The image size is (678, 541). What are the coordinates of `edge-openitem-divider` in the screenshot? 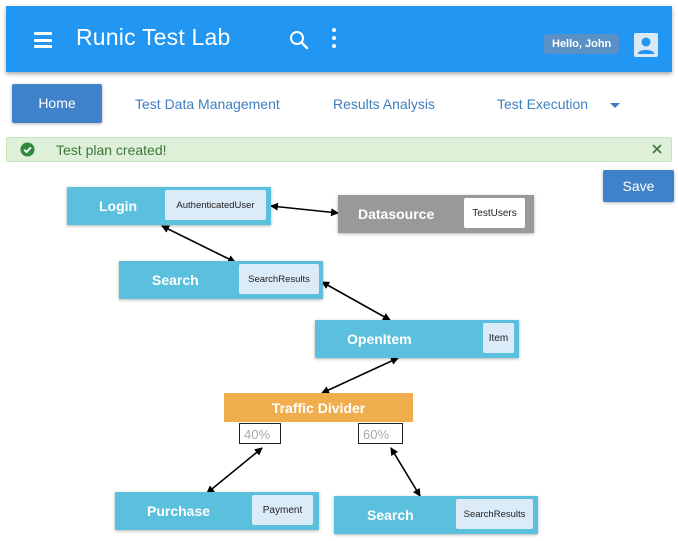 It's located at (360, 375).